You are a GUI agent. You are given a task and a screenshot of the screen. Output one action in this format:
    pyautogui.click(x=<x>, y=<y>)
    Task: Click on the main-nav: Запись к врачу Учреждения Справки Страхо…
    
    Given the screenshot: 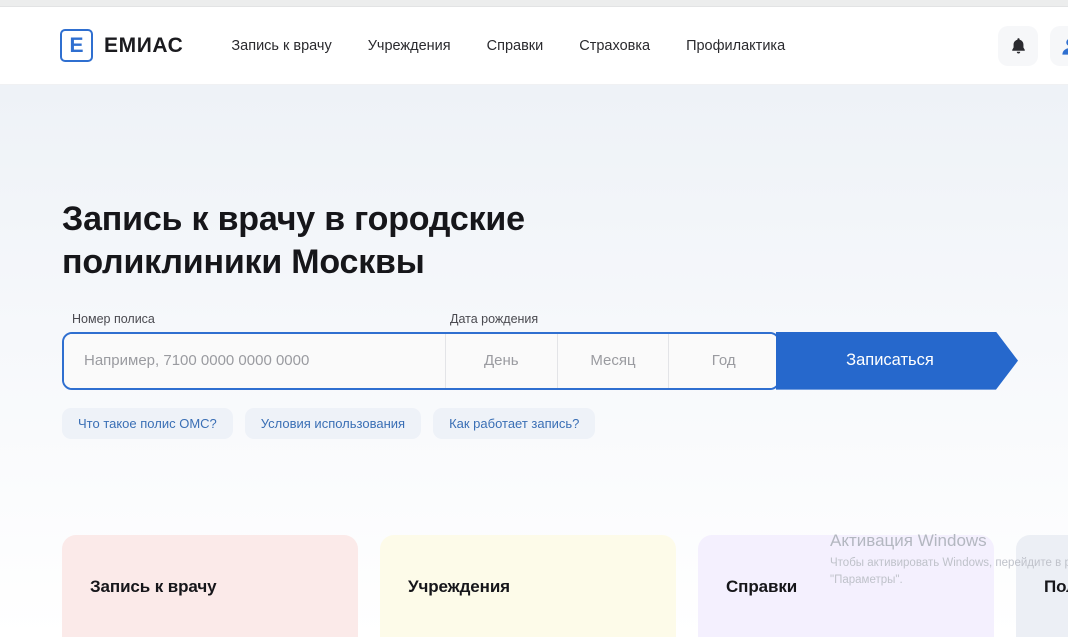 What is the action you would take?
    pyautogui.click(x=508, y=46)
    